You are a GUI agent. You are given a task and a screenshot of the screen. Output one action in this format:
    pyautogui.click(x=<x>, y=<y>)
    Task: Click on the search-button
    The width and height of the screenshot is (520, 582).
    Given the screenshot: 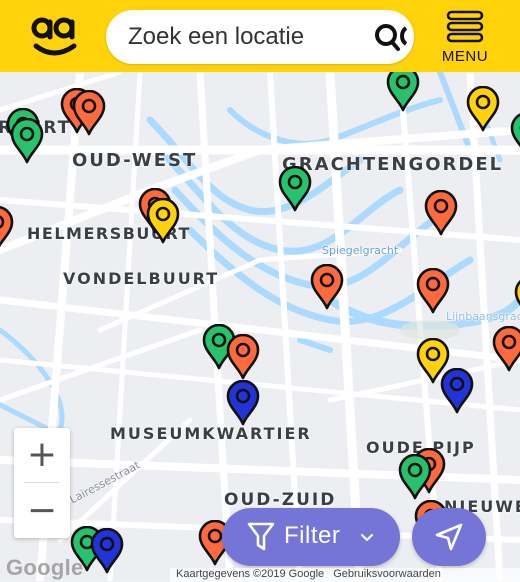 What is the action you would take?
    pyautogui.click(x=390, y=37)
    